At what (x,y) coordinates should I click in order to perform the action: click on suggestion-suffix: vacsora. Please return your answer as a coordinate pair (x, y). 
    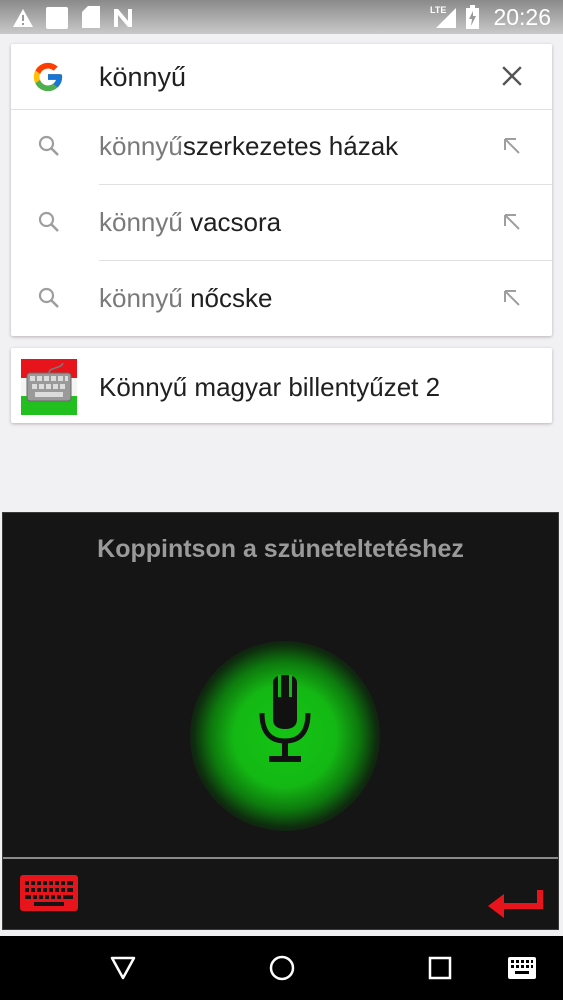
    Looking at the image, I should click on (232, 222).